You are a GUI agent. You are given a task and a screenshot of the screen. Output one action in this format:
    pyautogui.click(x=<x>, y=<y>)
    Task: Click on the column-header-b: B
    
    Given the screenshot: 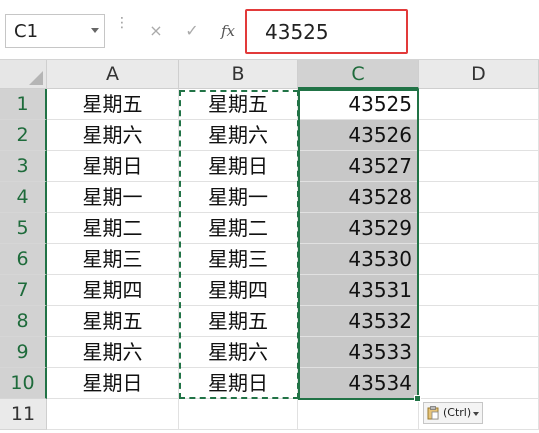 What is the action you would take?
    pyautogui.click(x=238, y=74)
    